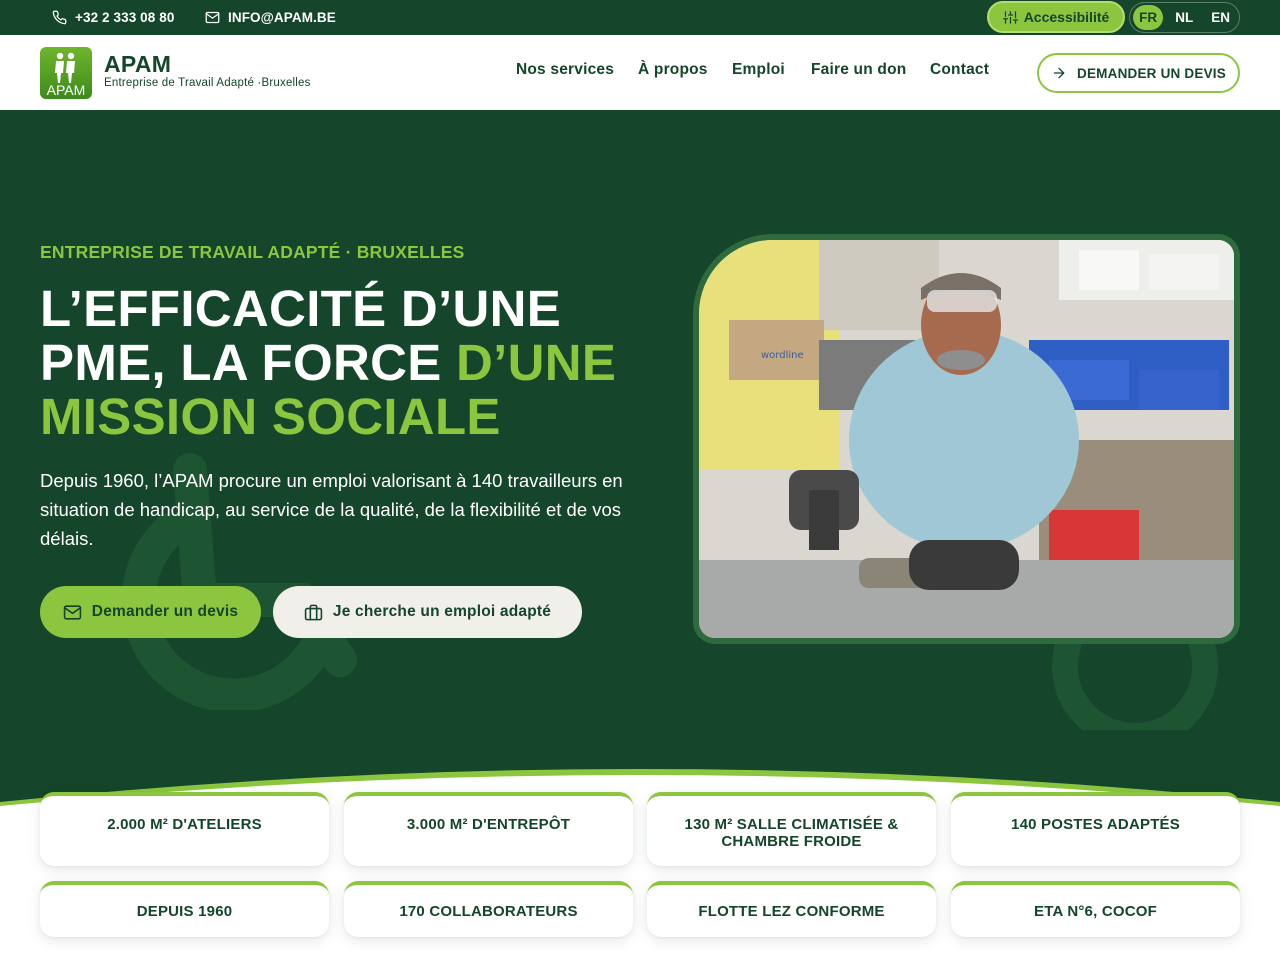  What do you see at coordinates (791, 833) in the screenshot?
I see `stat-label: 130 M² SALLE CLIMATISÉE & CHAMBRE FROIDE` at bounding box center [791, 833].